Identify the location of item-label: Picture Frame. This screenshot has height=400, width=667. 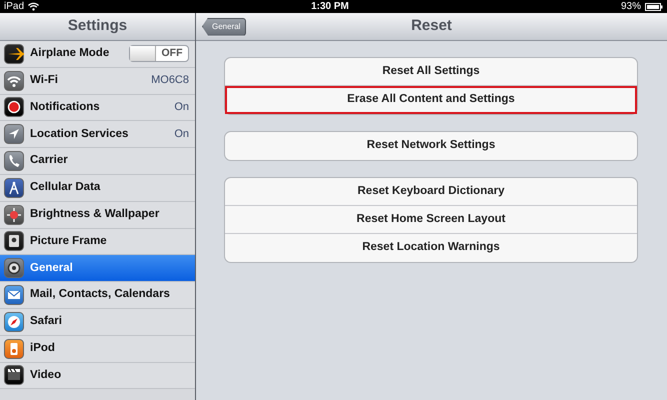
(68, 241).